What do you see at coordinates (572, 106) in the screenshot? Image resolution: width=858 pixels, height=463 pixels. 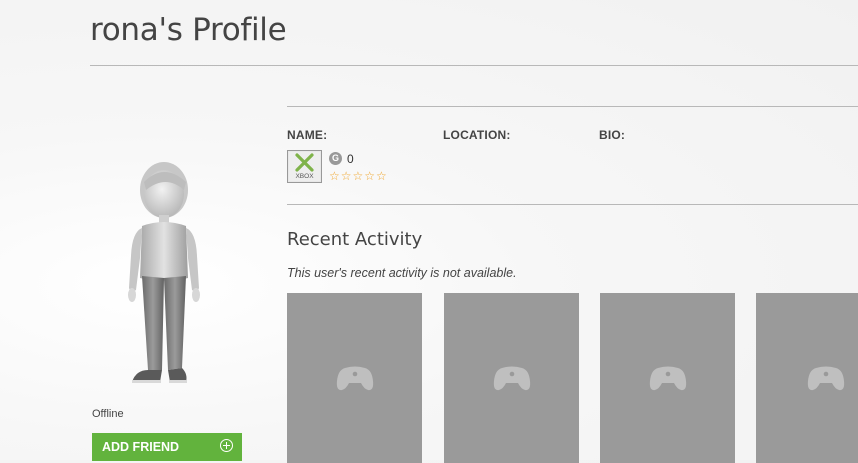 I see `info-top-divider` at bounding box center [572, 106].